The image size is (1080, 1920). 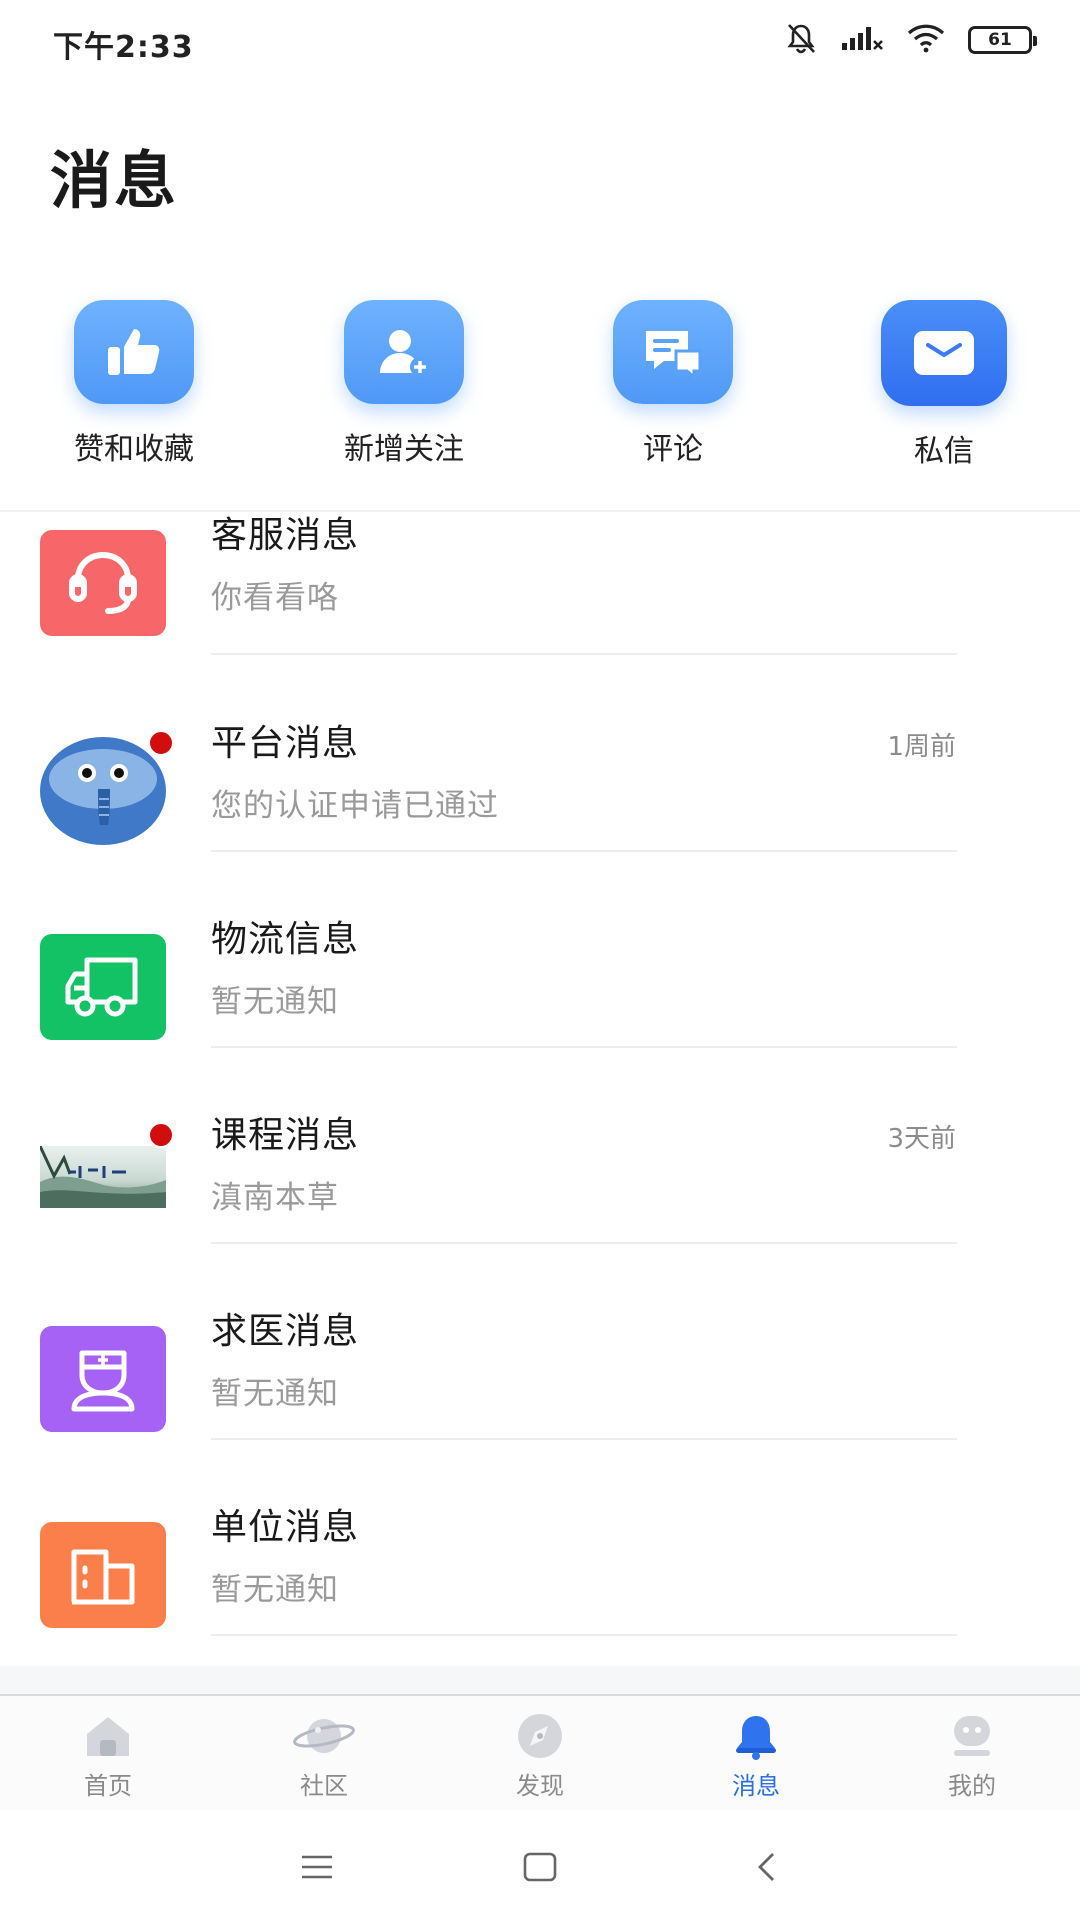 I want to click on page-title: 消息, so click(x=114, y=180).